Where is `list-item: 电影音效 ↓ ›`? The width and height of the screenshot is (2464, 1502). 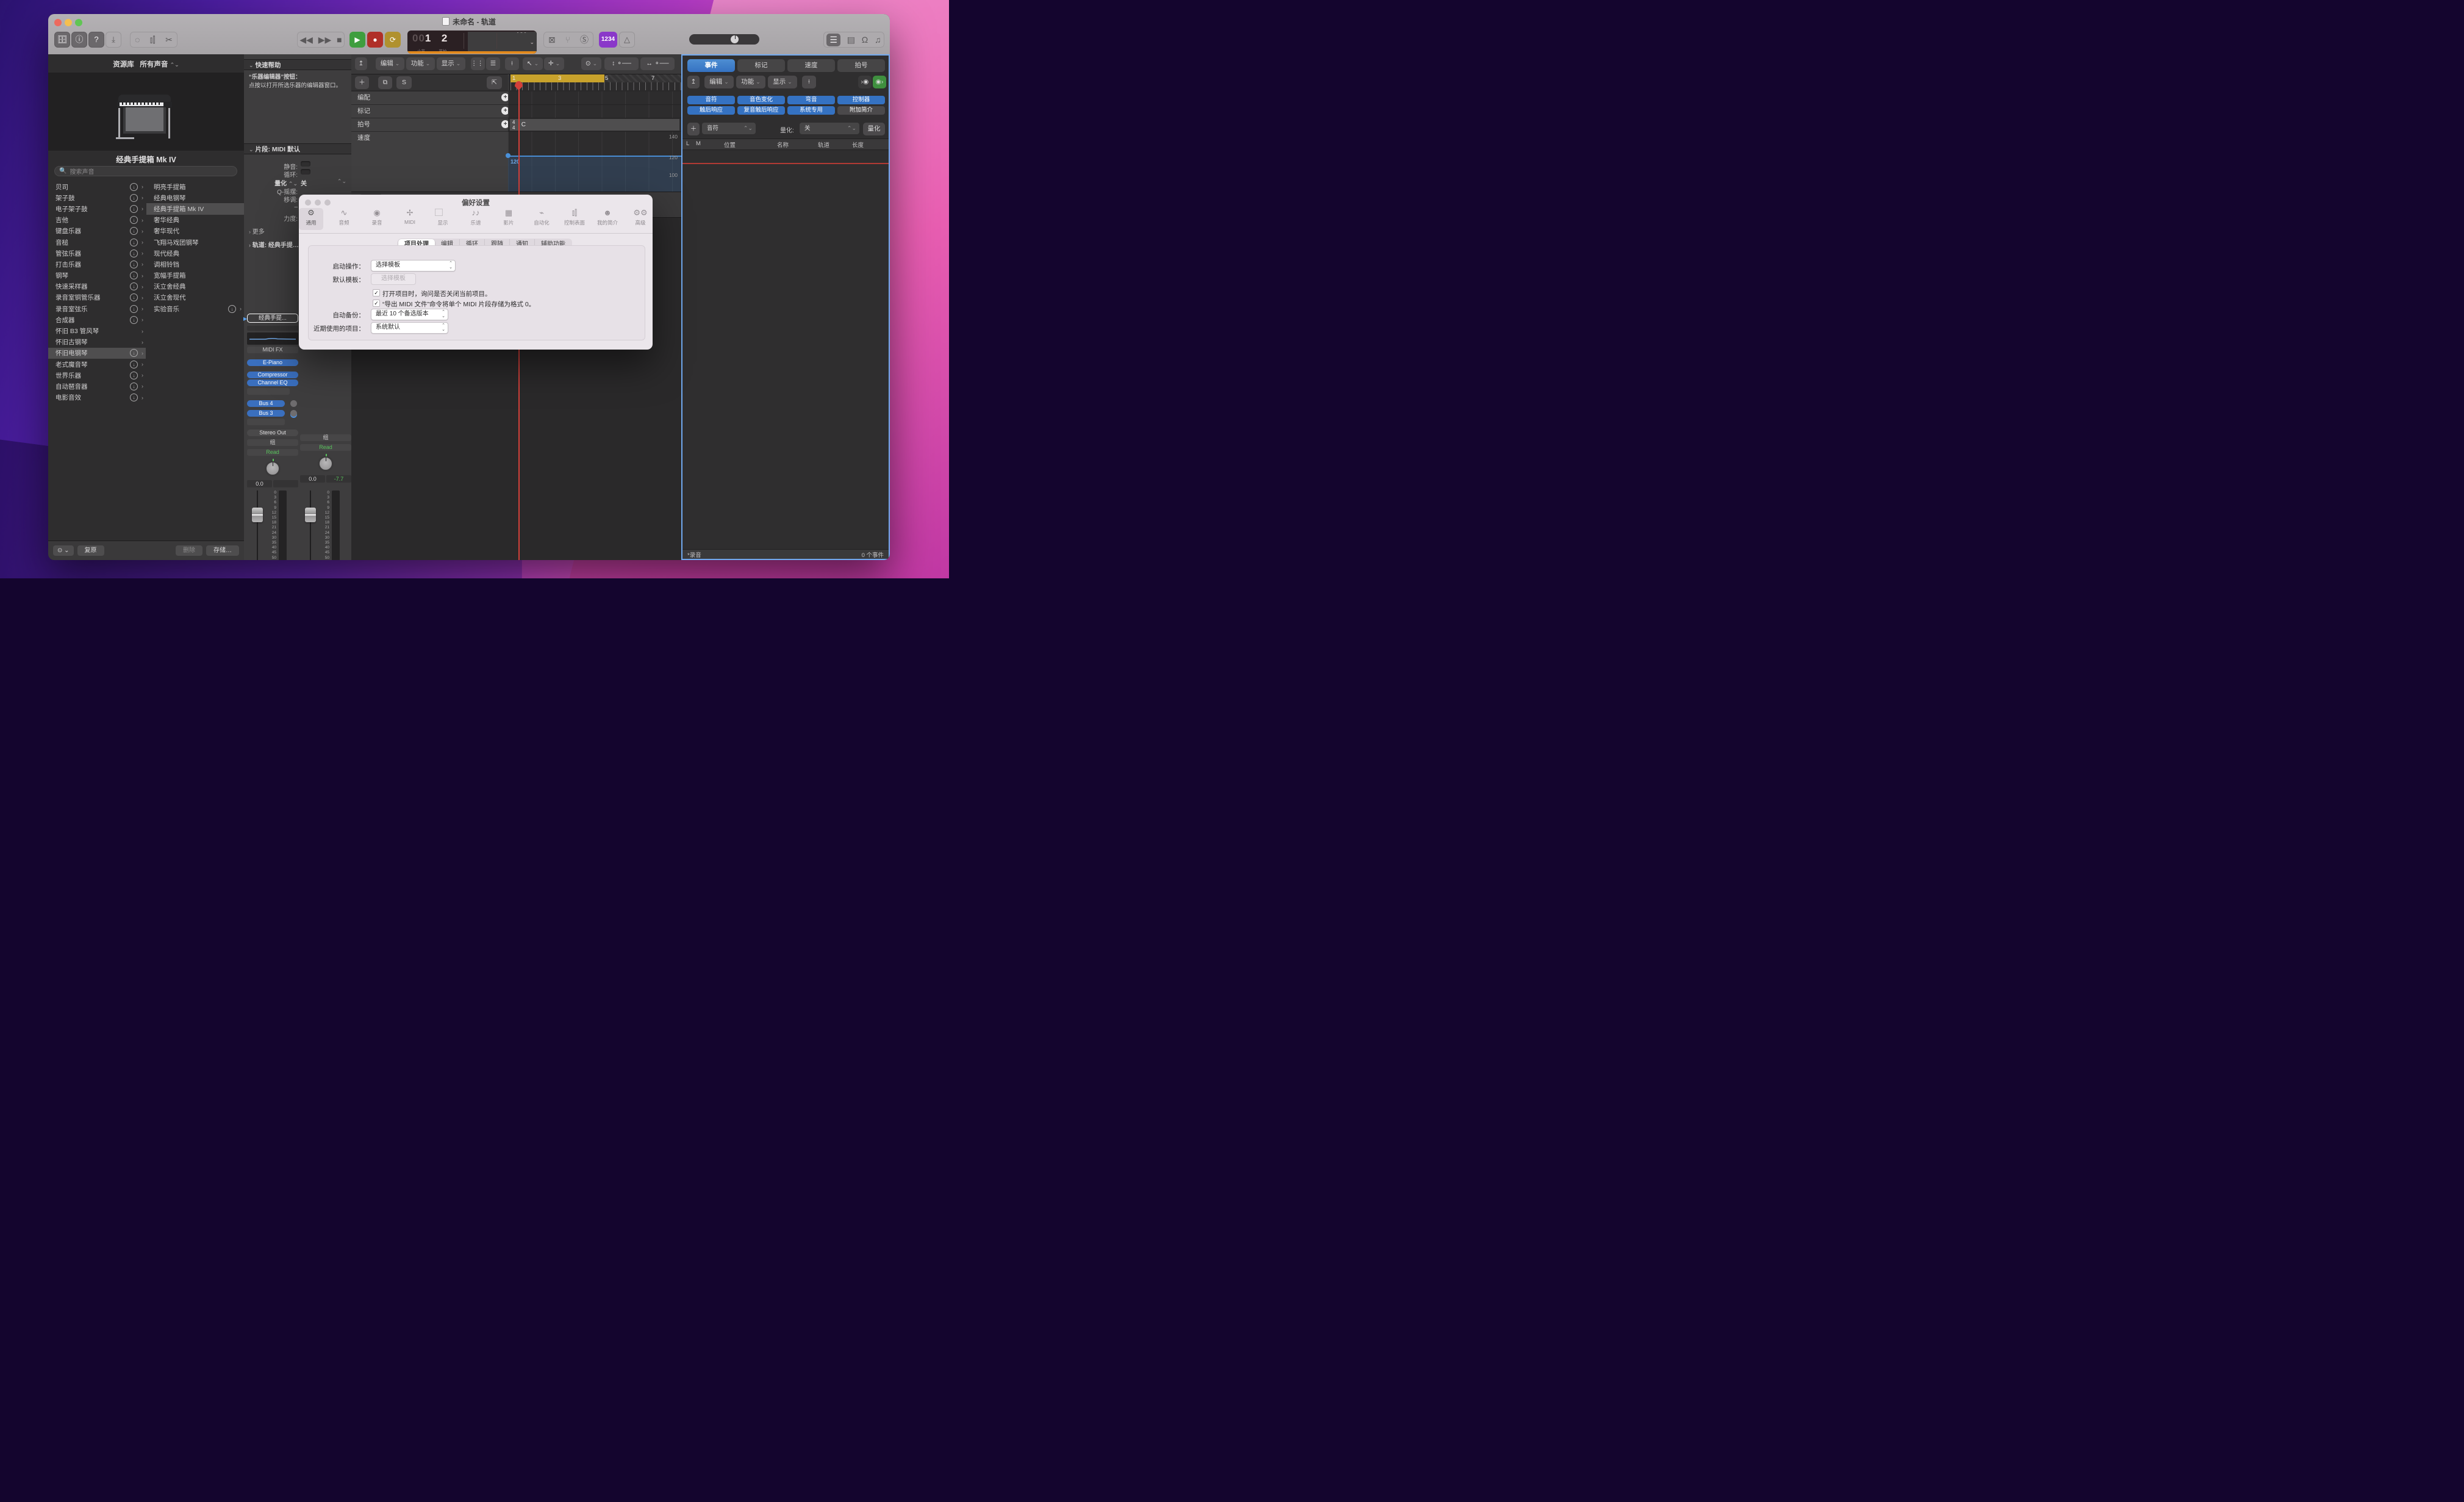 list-item: 电影音效 ↓ › is located at coordinates (97, 397).